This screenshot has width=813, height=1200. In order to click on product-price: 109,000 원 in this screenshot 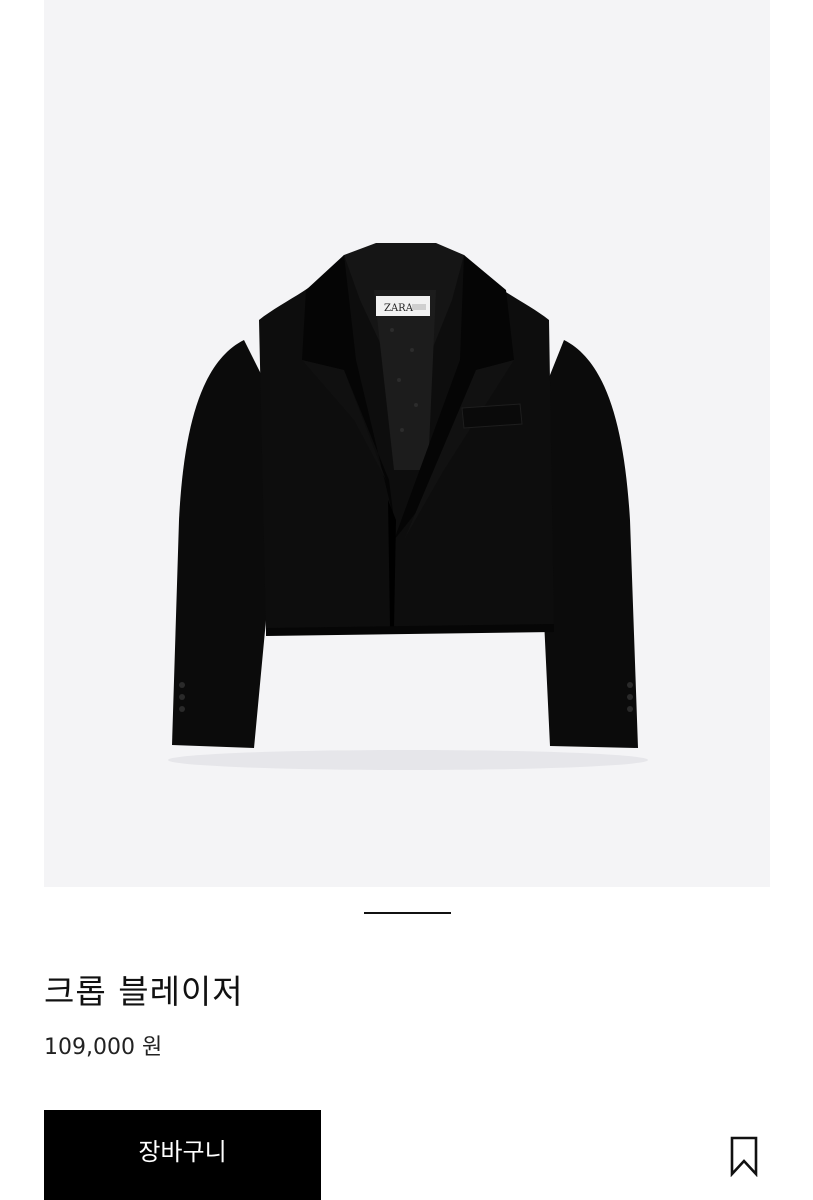, I will do `click(103, 1047)`.